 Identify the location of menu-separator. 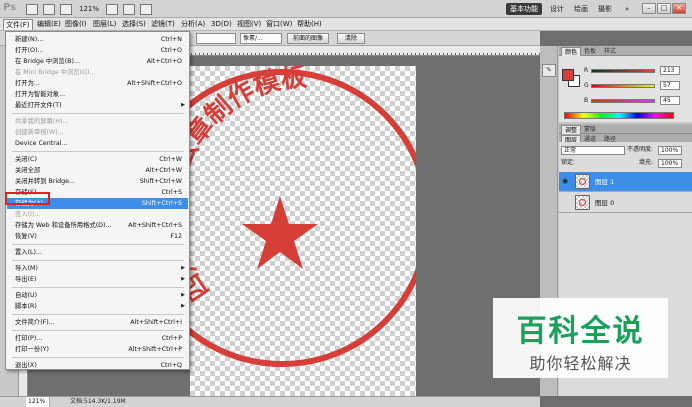
(98, 314).